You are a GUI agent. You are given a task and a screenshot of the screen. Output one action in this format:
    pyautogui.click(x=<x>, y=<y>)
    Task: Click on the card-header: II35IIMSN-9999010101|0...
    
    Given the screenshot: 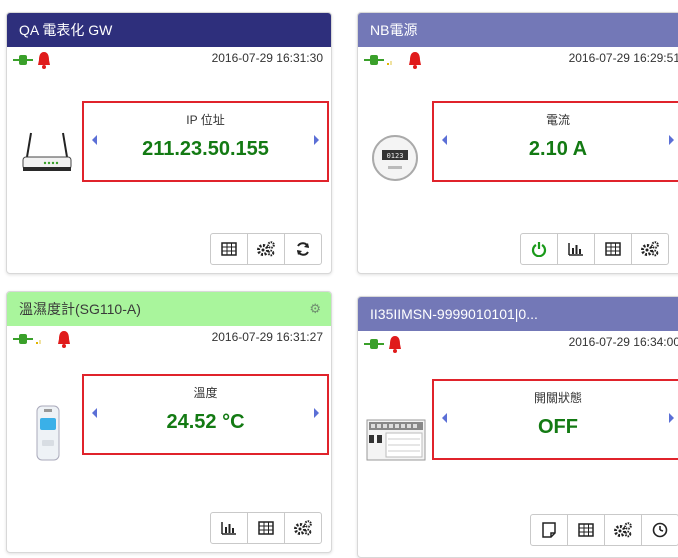 What is the action you would take?
    pyautogui.click(x=518, y=314)
    